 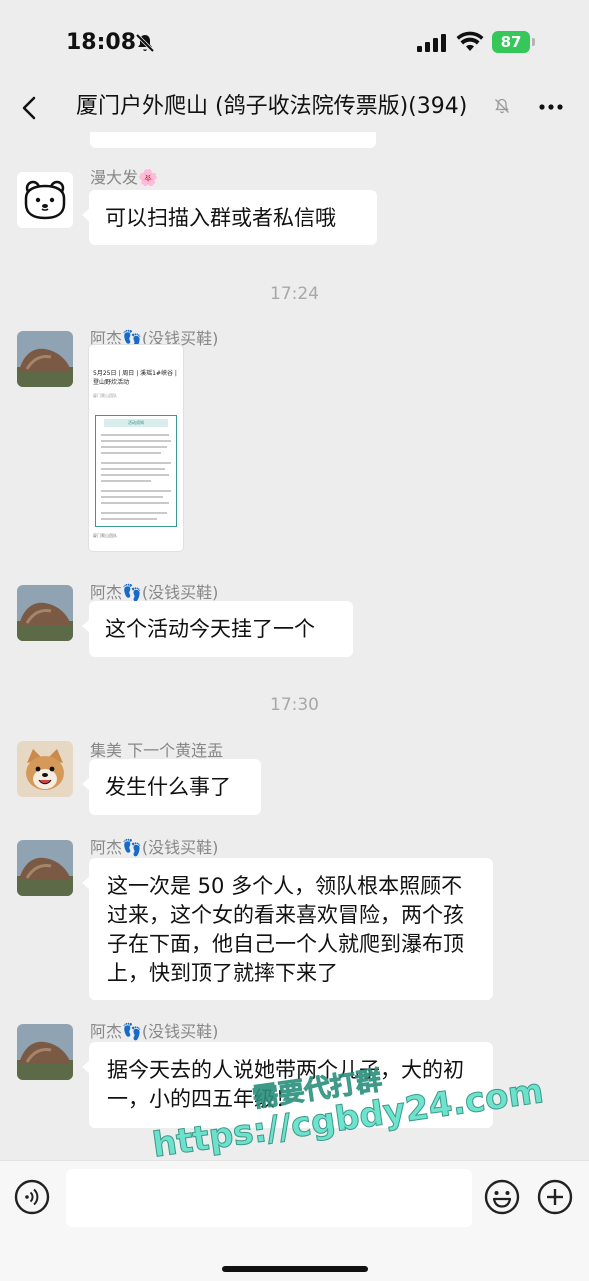 I want to click on wifi-icon, so click(x=470, y=41).